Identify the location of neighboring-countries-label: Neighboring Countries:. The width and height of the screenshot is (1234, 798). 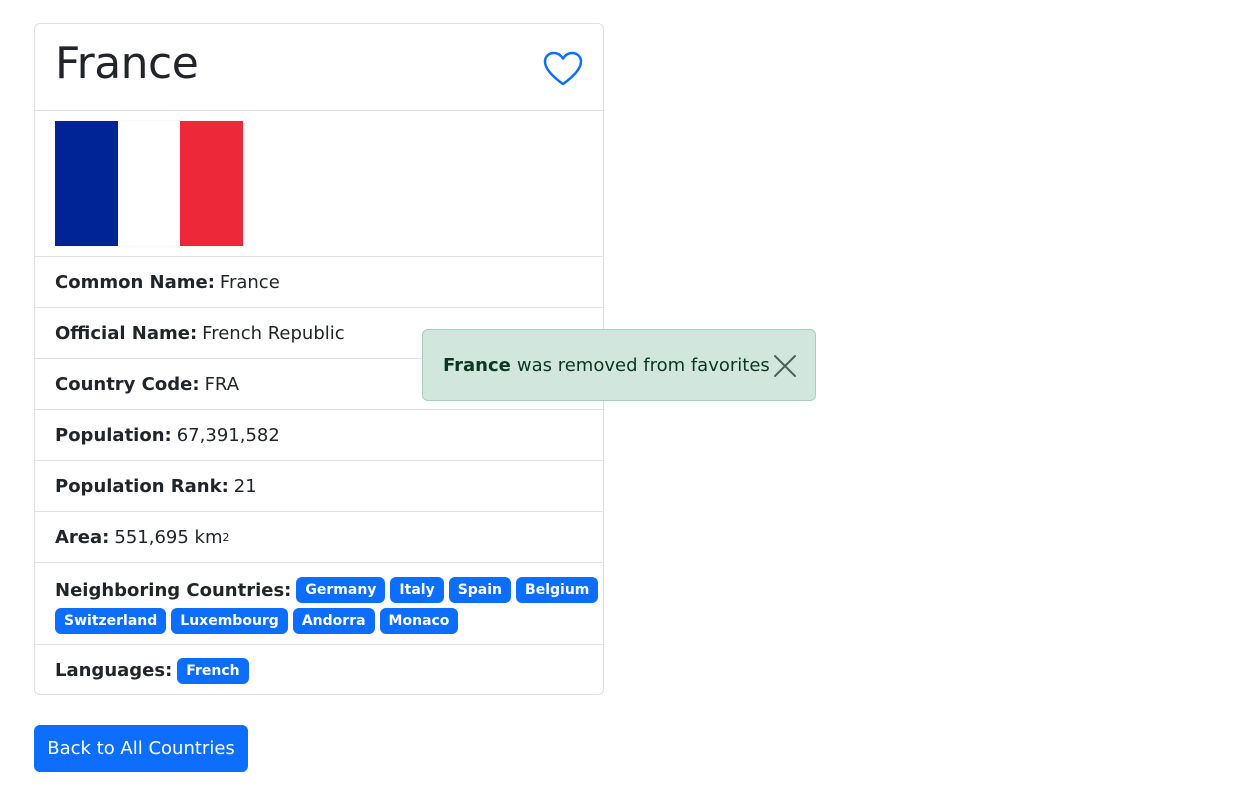
(173, 590).